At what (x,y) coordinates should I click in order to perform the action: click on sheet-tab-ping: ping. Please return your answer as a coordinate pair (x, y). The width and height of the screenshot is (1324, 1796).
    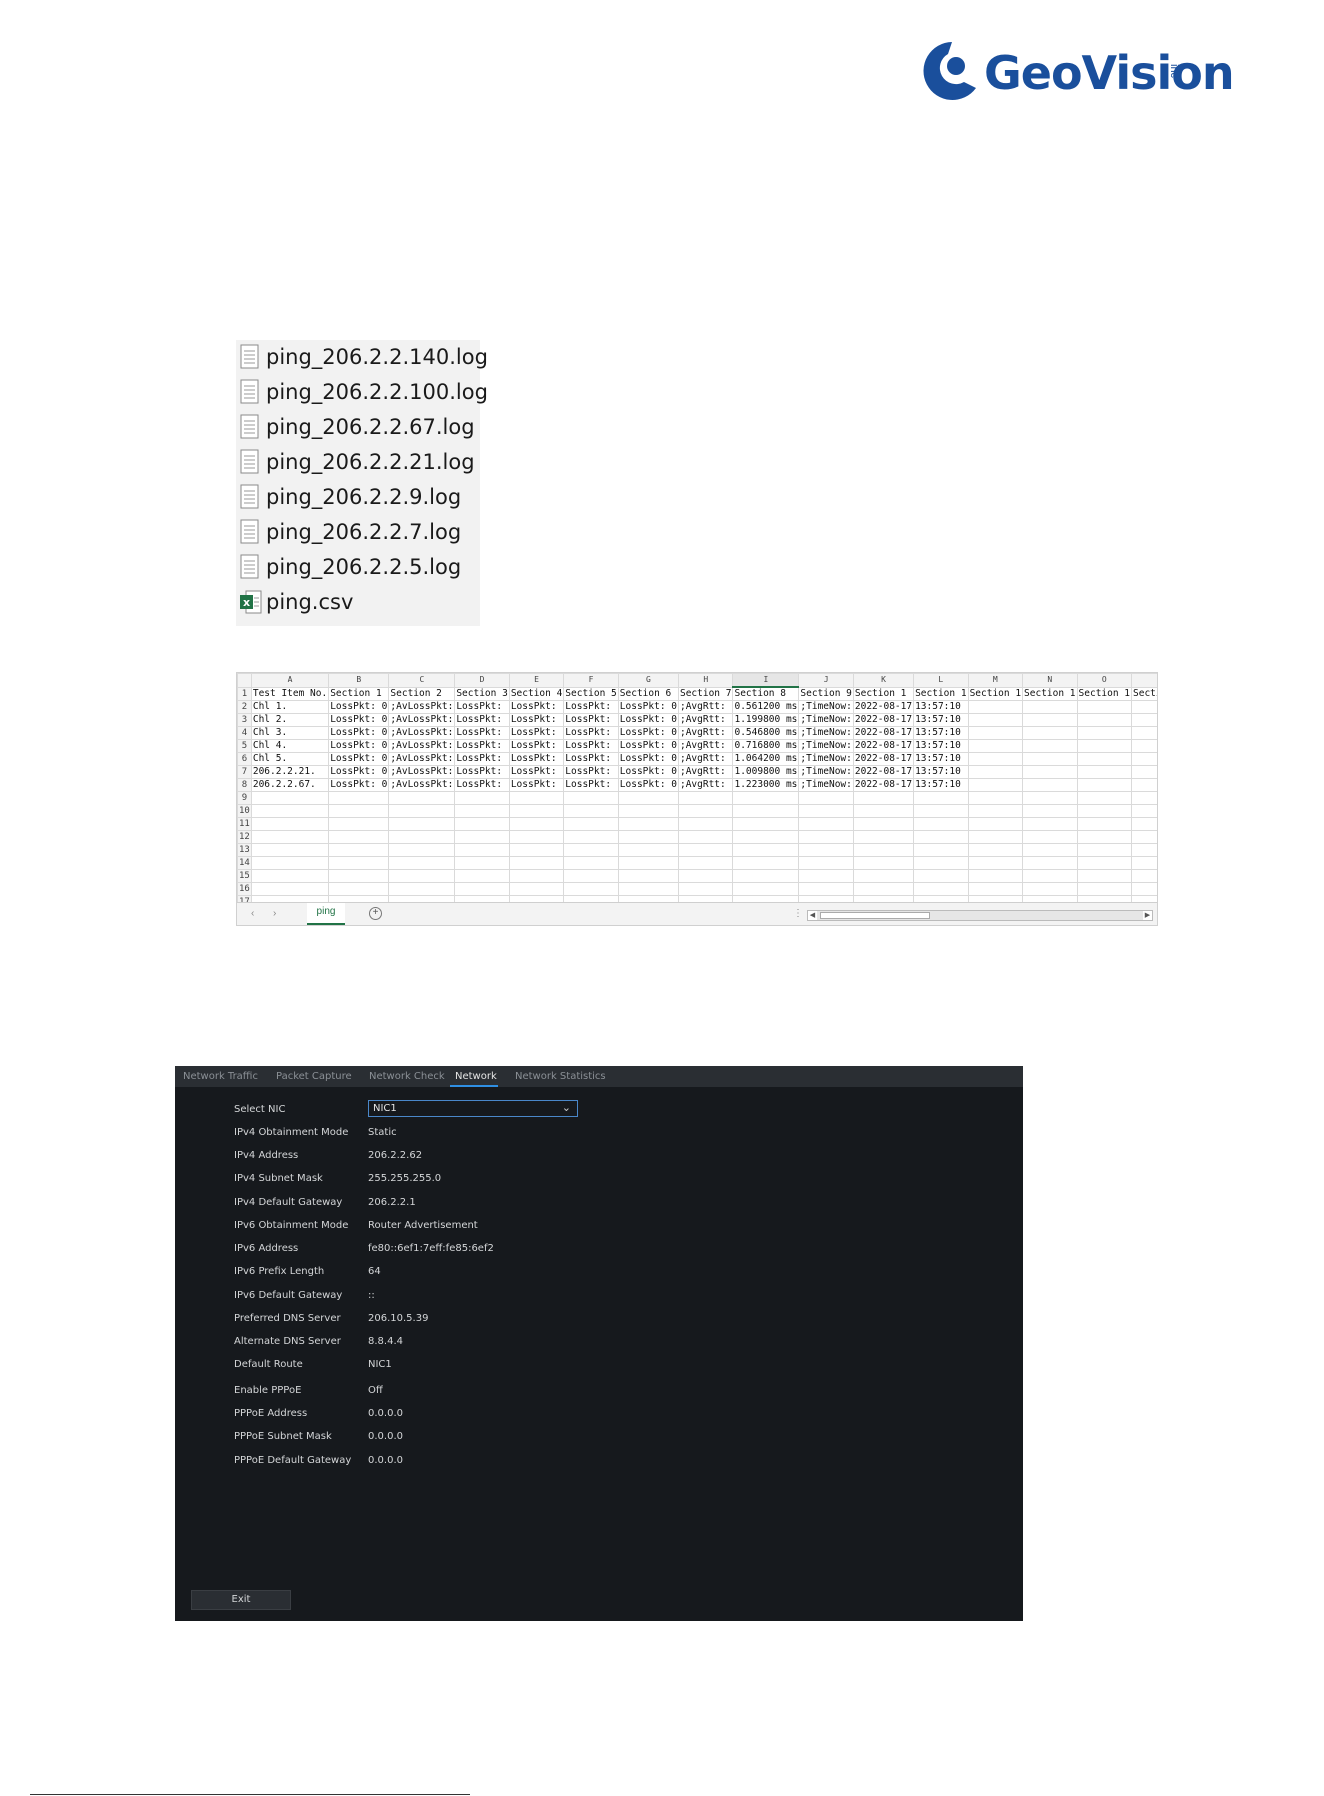
    Looking at the image, I should click on (326, 914).